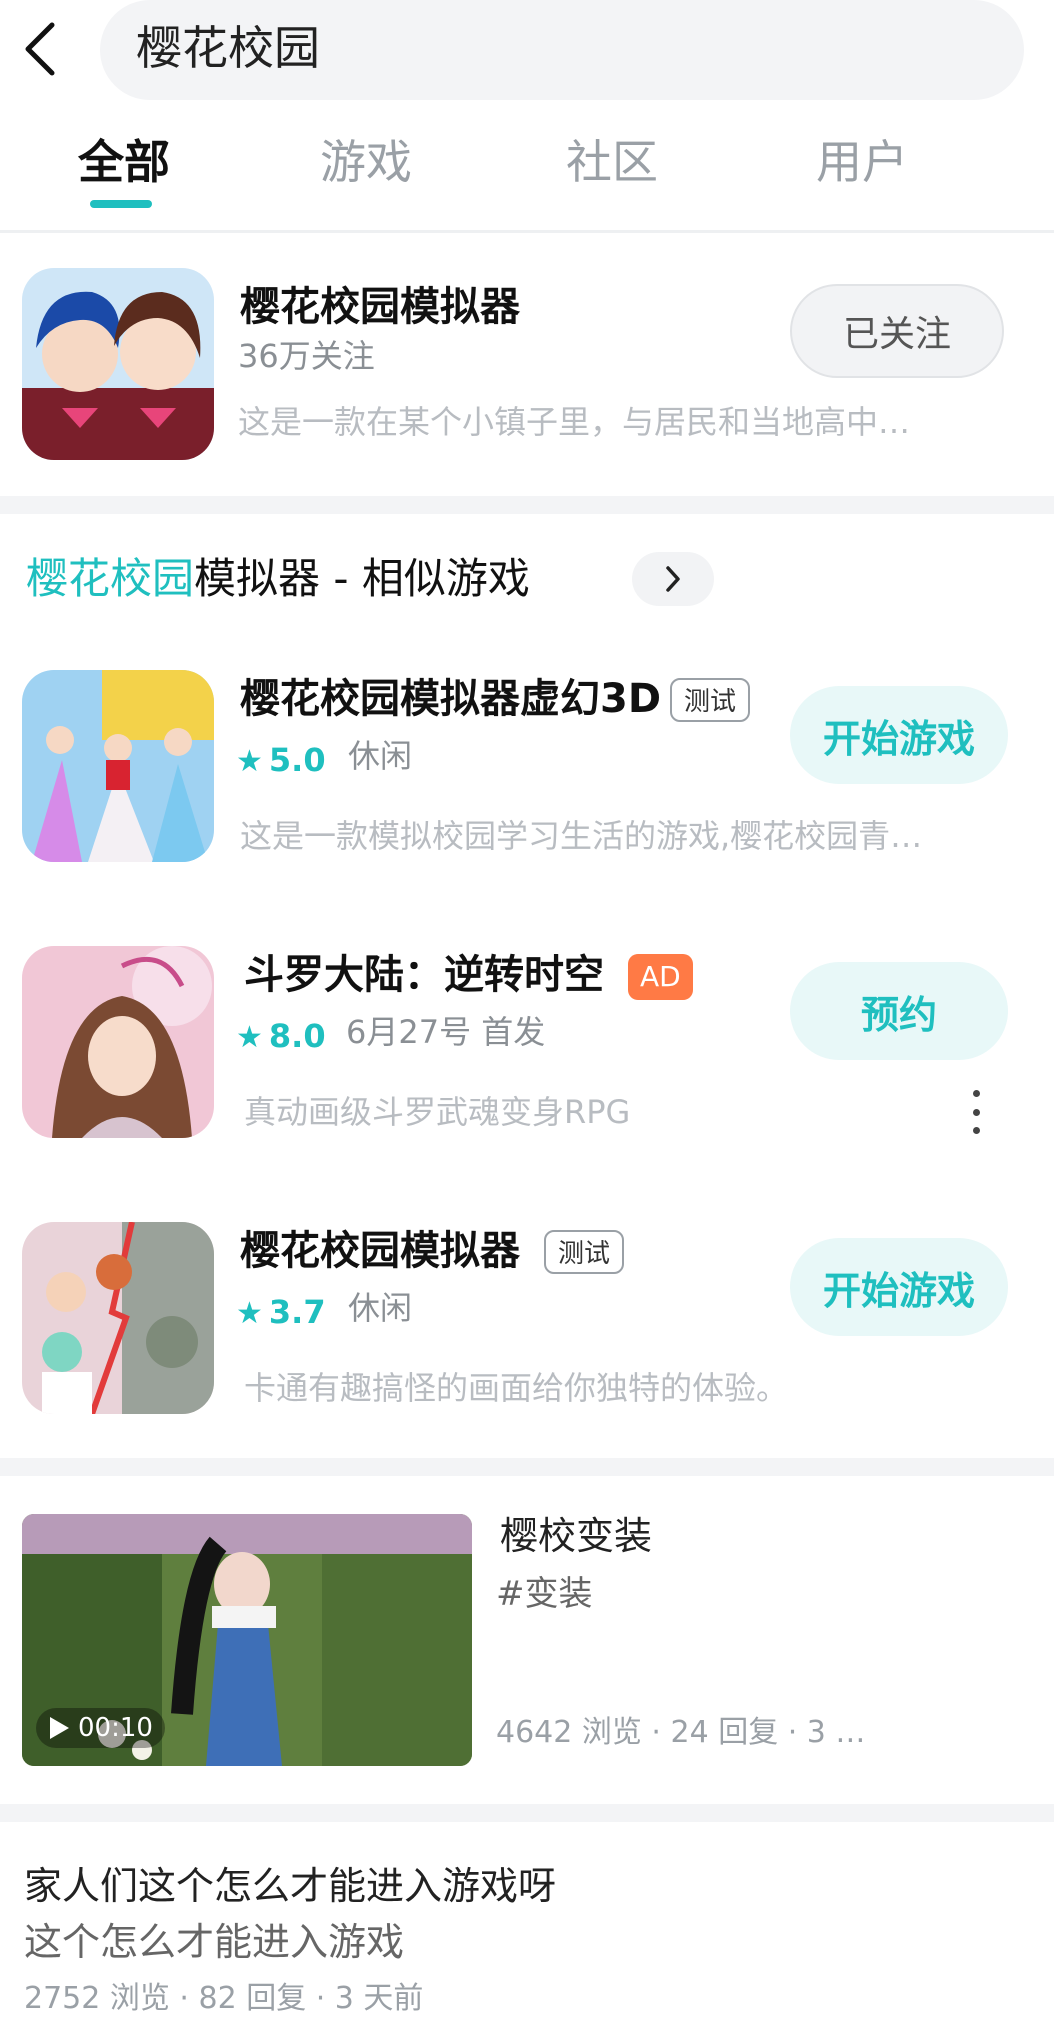 The width and height of the screenshot is (1054, 2038). What do you see at coordinates (424, 975) in the screenshot?
I see `game-title: 斗罗大陆：逆转时空` at bounding box center [424, 975].